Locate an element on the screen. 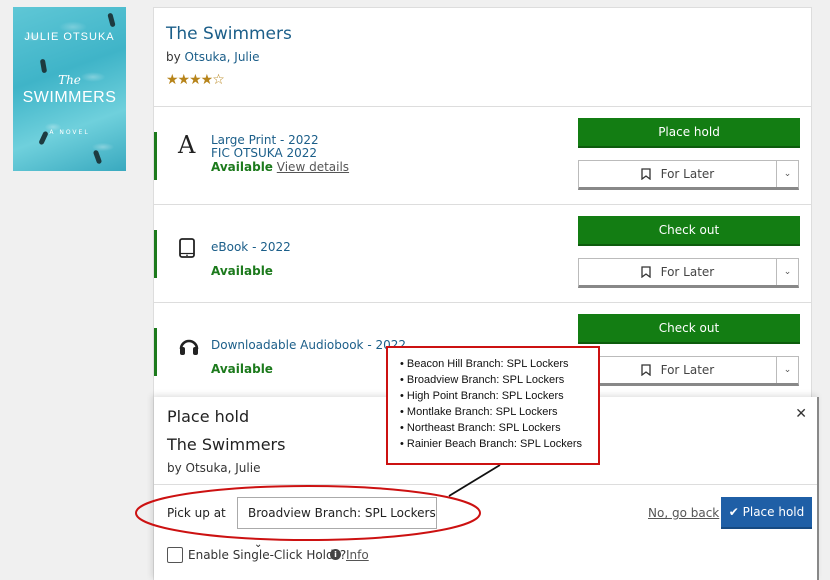  book-cover: JULIE OTSUKA The SWIMMERS A NOVEL is located at coordinates (69, 89).